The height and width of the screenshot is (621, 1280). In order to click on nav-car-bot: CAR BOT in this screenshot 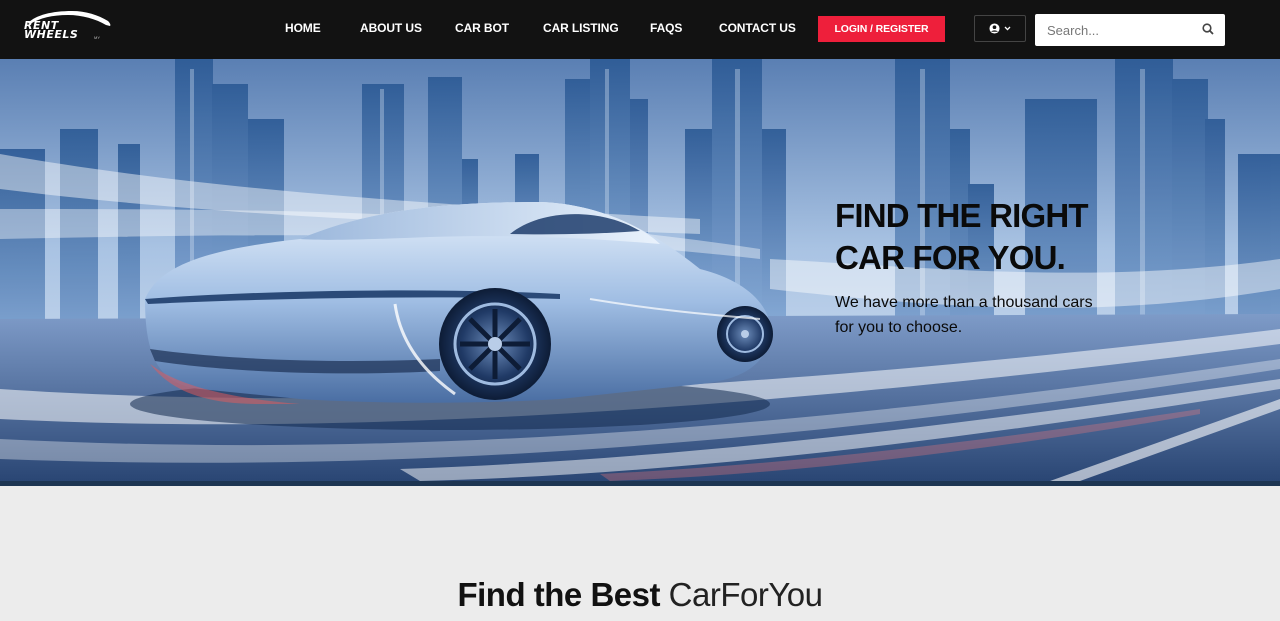, I will do `click(482, 28)`.